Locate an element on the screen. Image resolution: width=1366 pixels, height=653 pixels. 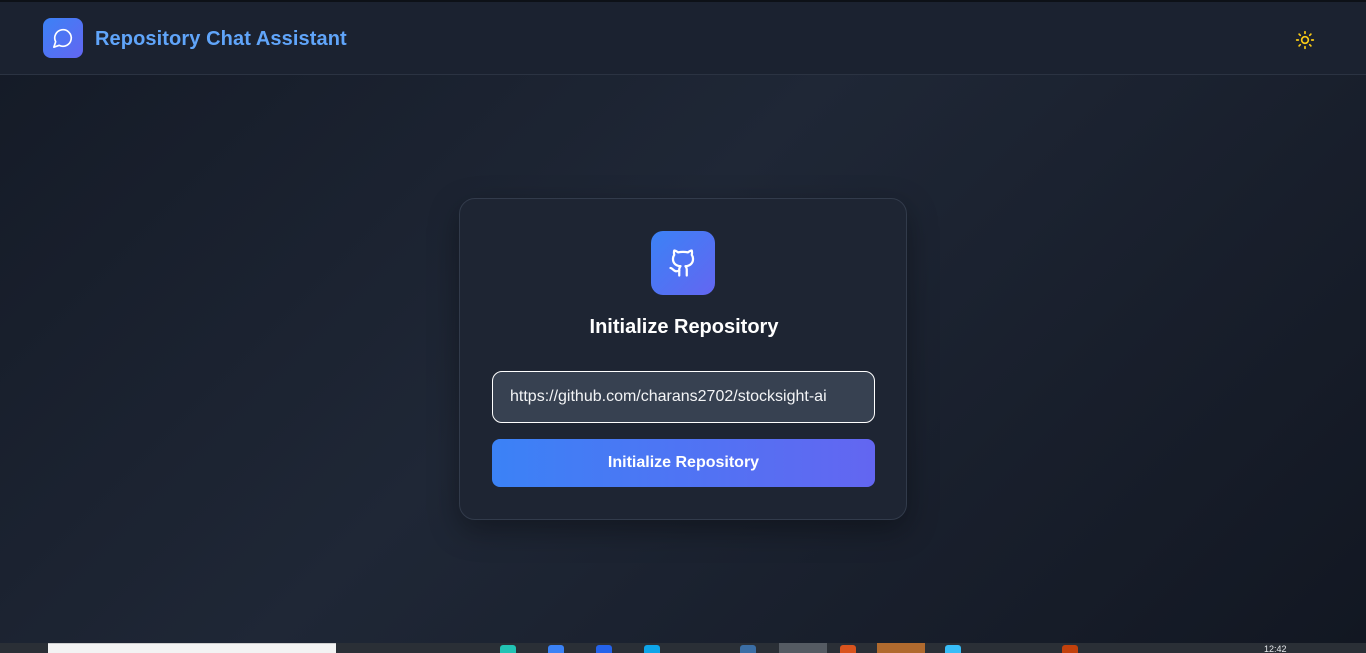
os-taskbar: 12:42 is located at coordinates (683, 648).